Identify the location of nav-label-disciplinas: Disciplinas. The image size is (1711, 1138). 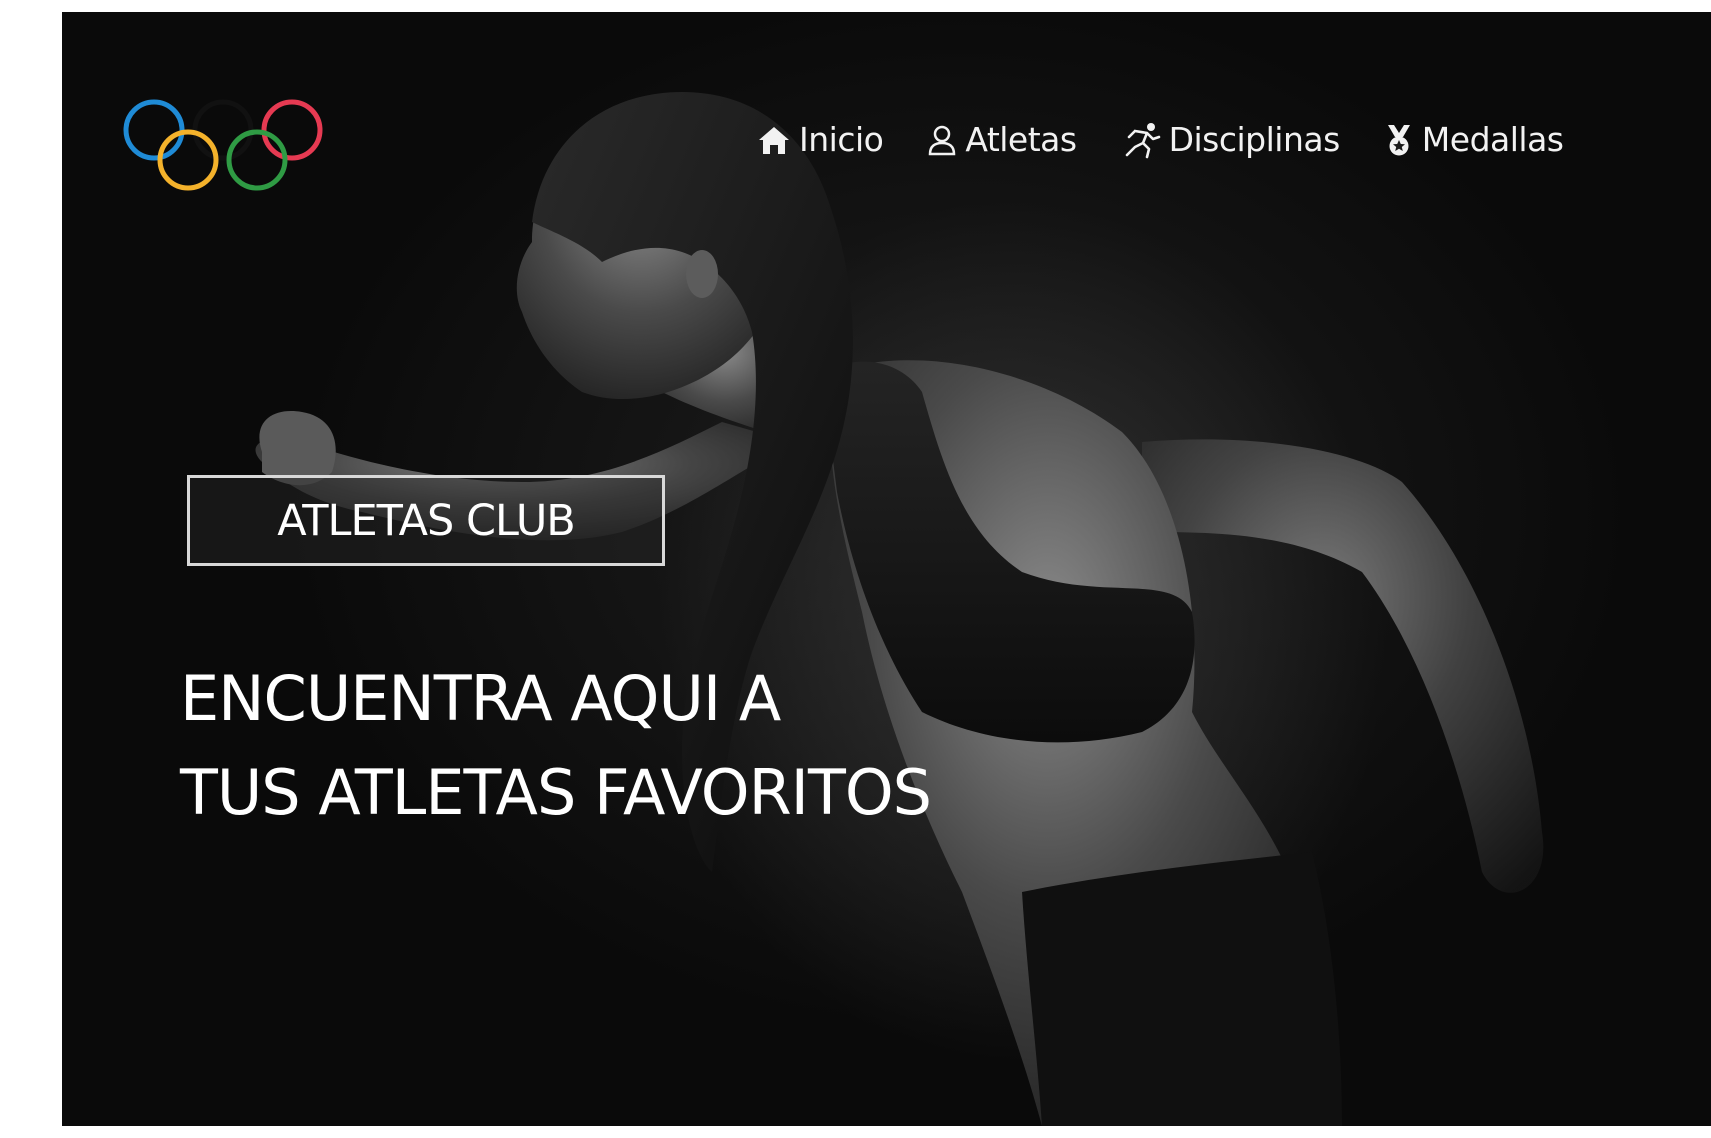
(1254, 139).